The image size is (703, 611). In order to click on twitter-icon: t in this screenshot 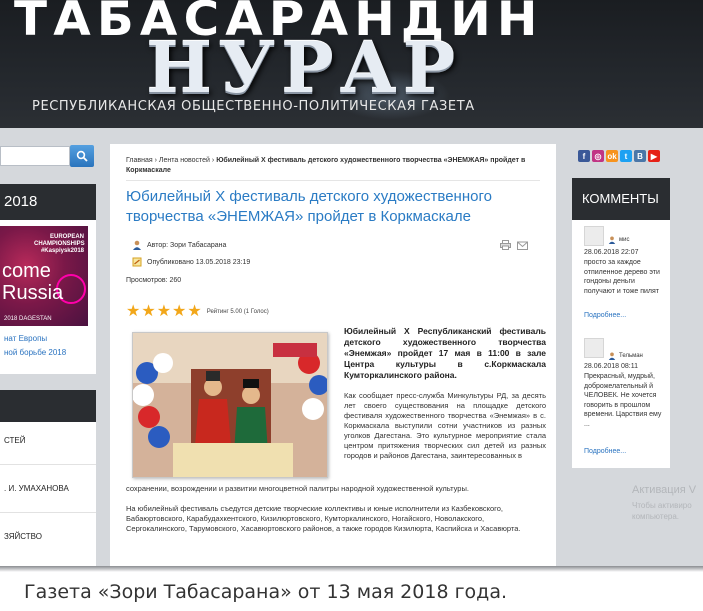, I will do `click(626, 156)`.